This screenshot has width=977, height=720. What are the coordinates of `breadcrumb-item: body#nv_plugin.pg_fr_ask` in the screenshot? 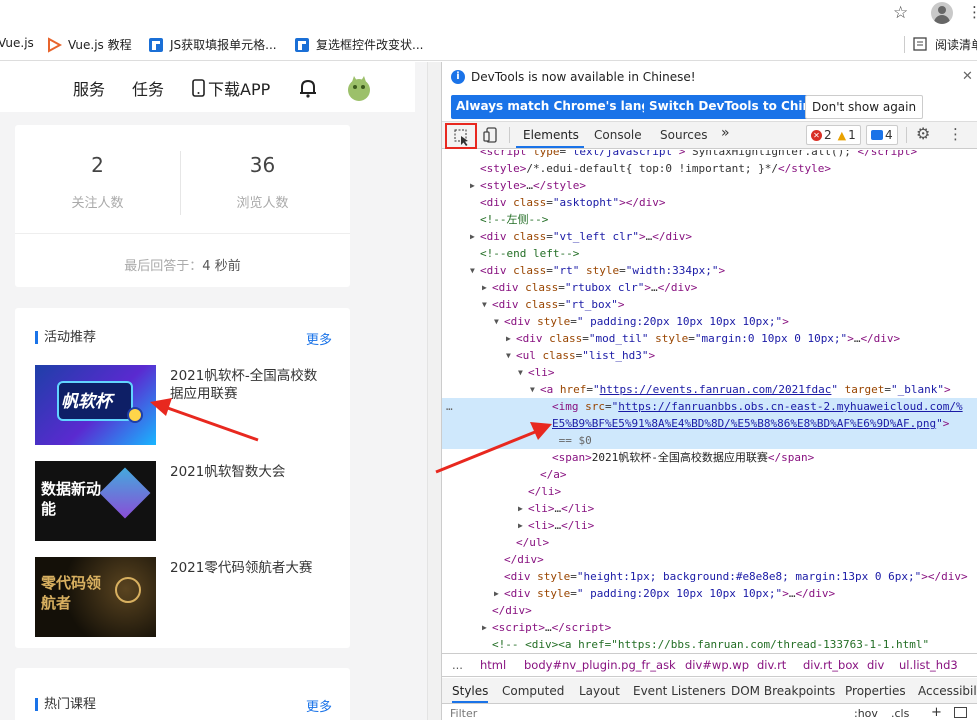 It's located at (600, 665).